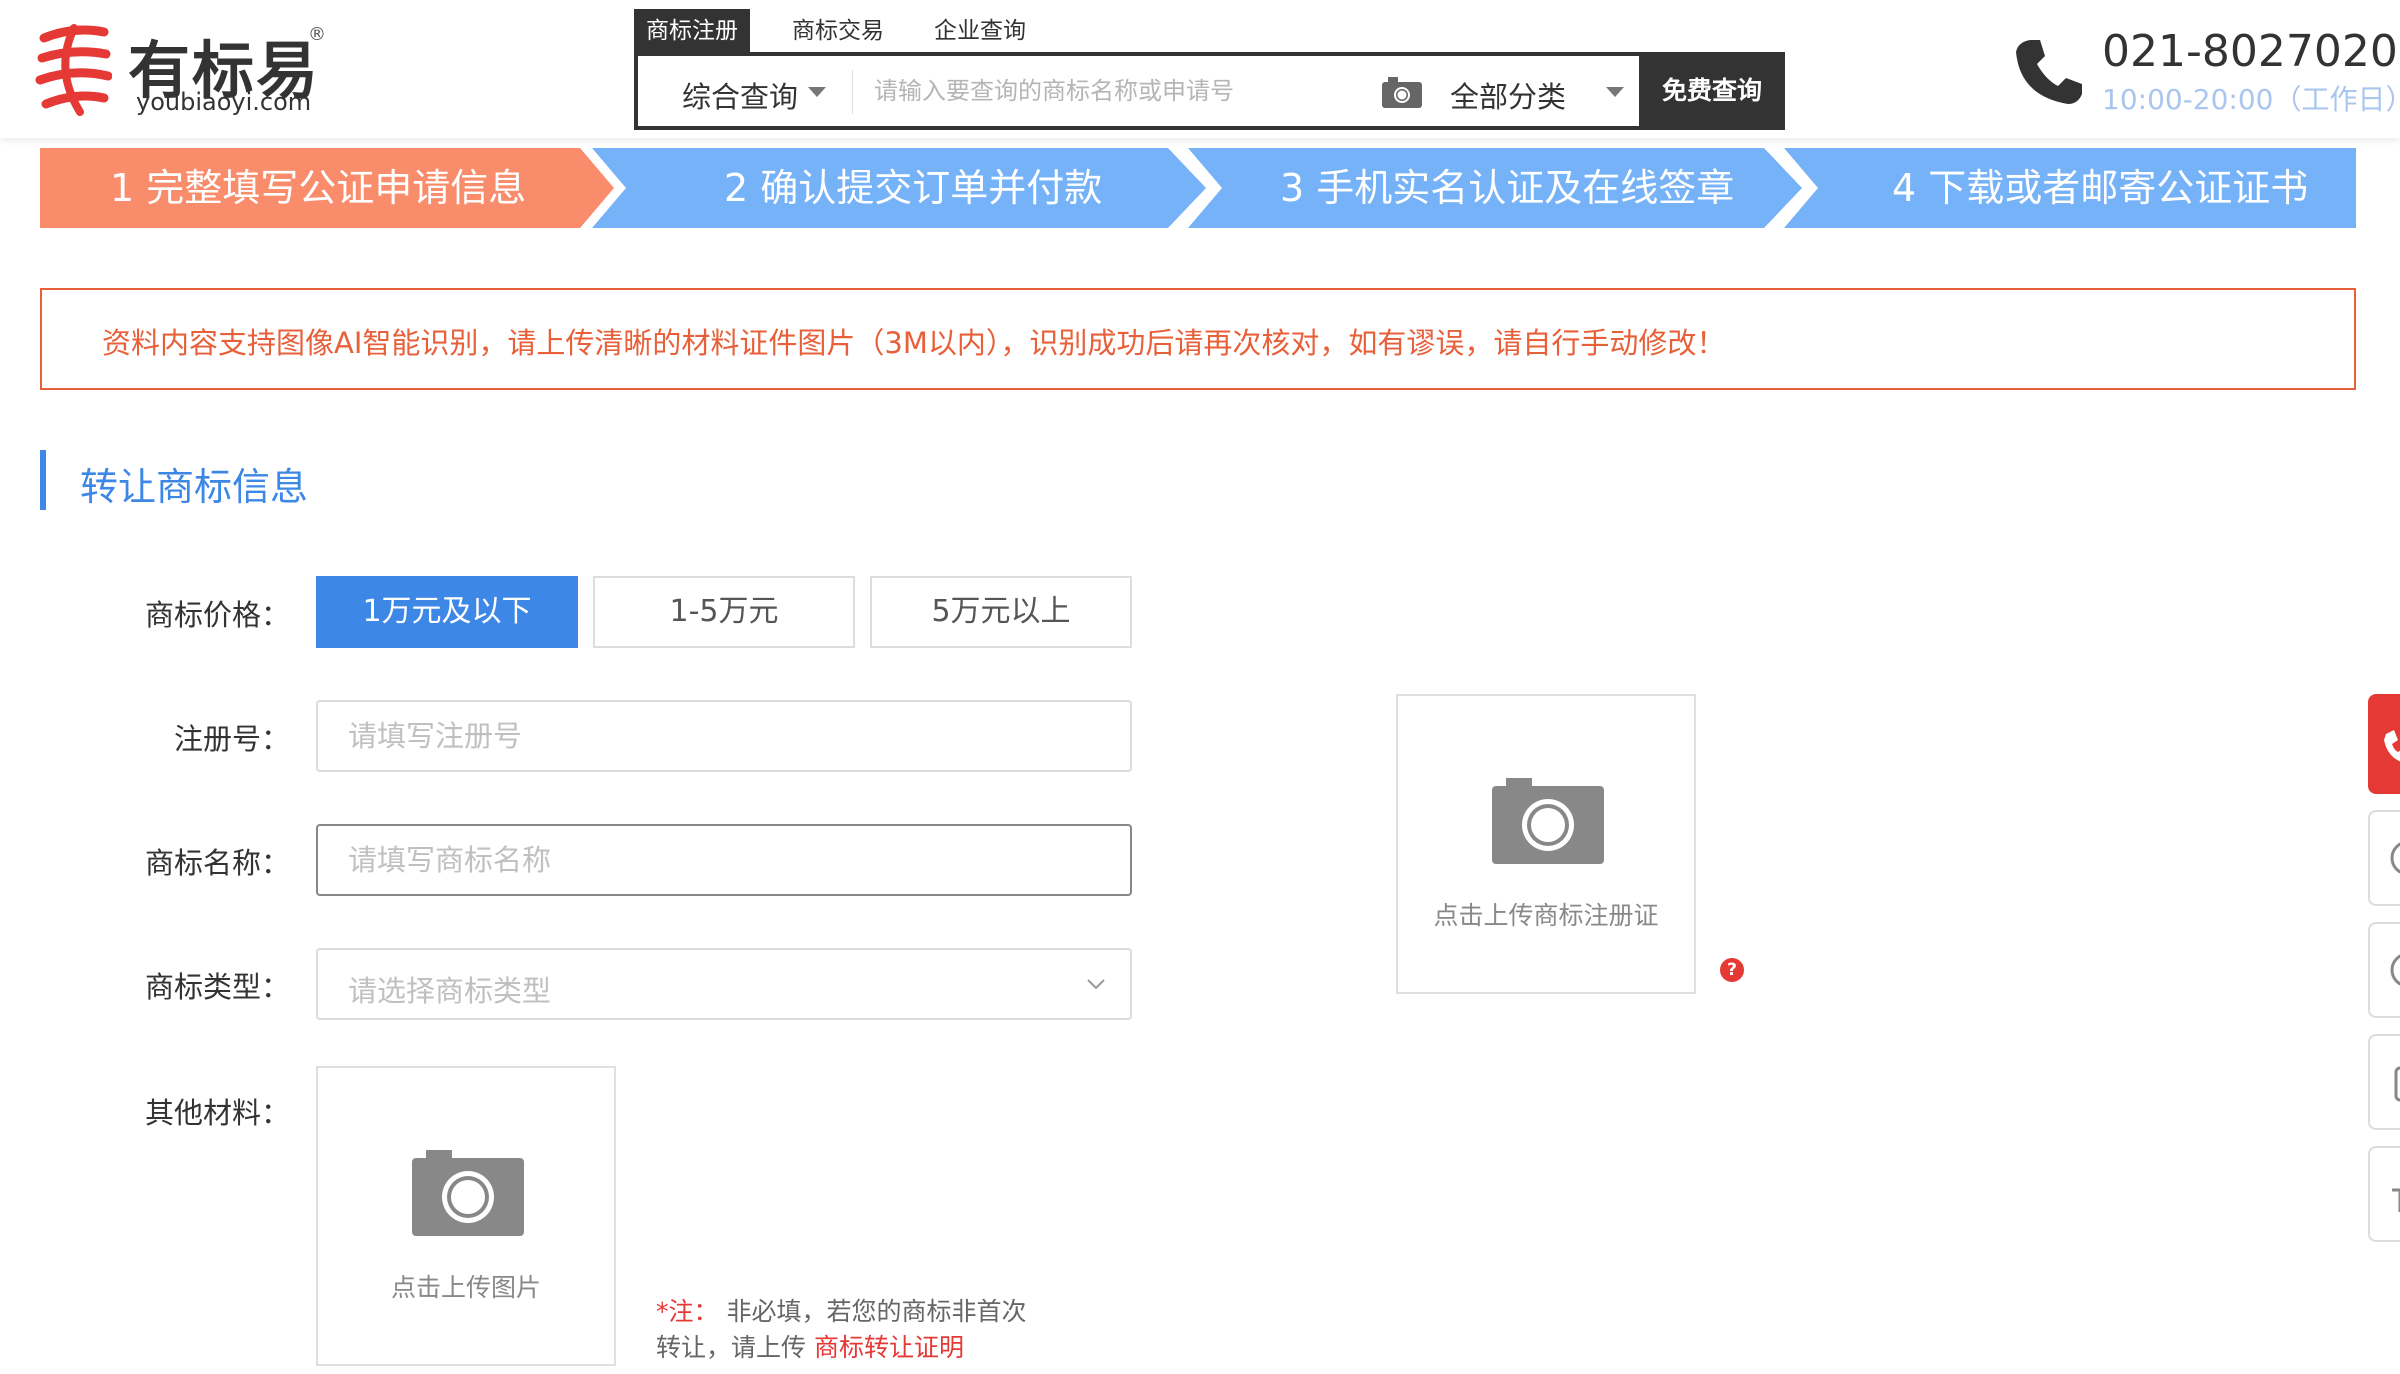 The width and height of the screenshot is (2400, 1374). I want to click on step-4: 4 下载或者邮寄公证证书, so click(2070, 188).